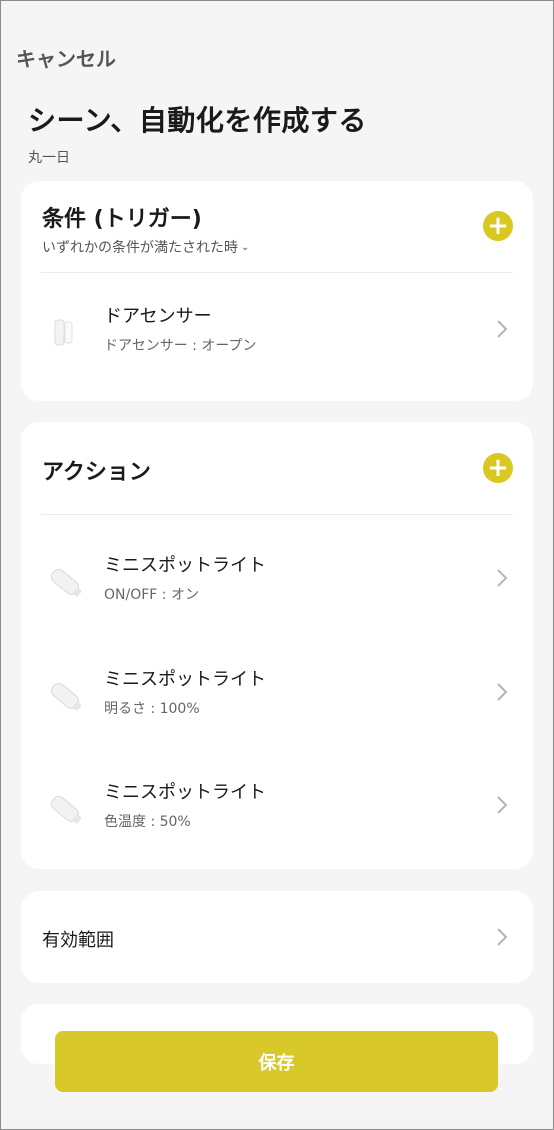 The image size is (554, 1130). I want to click on add-condition-button: +, so click(498, 226).